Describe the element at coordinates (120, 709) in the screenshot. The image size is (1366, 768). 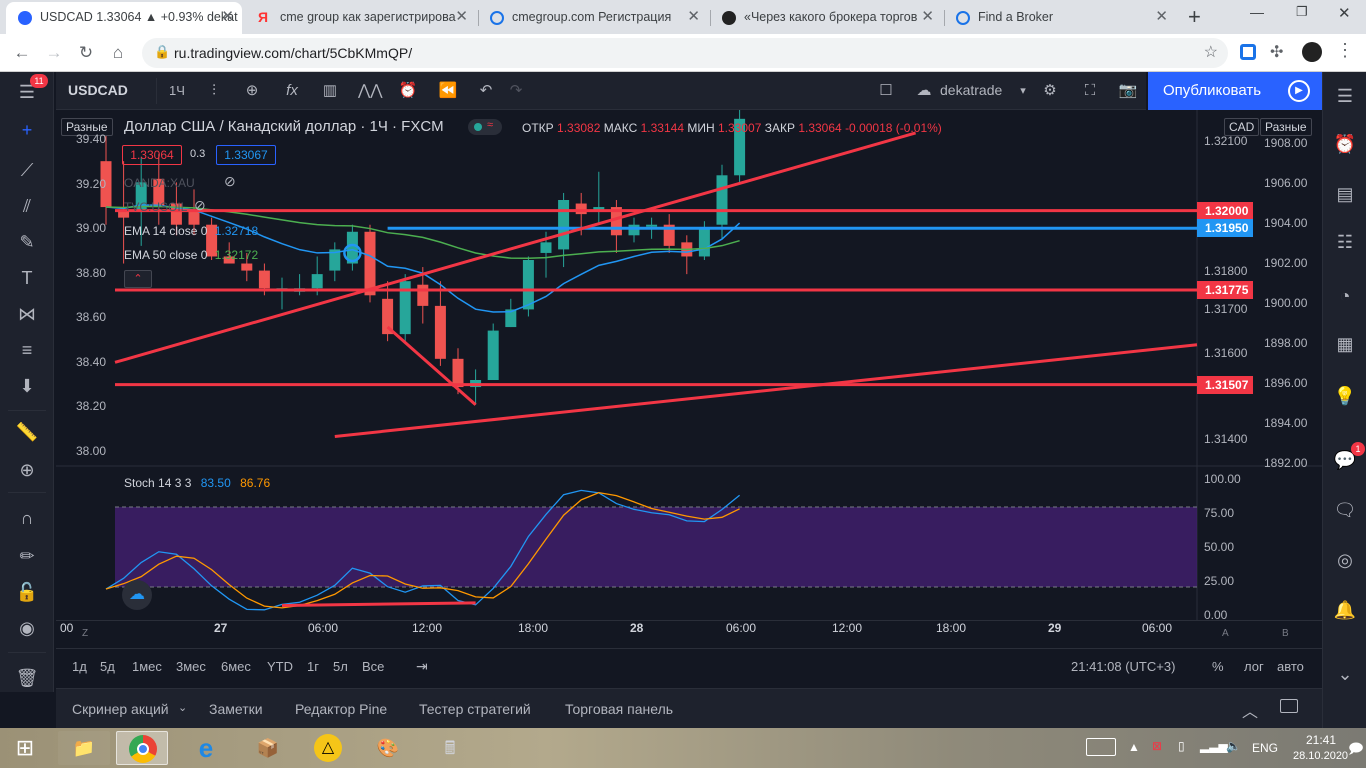
I see `bottom-tab-0: Скринер акций` at that location.